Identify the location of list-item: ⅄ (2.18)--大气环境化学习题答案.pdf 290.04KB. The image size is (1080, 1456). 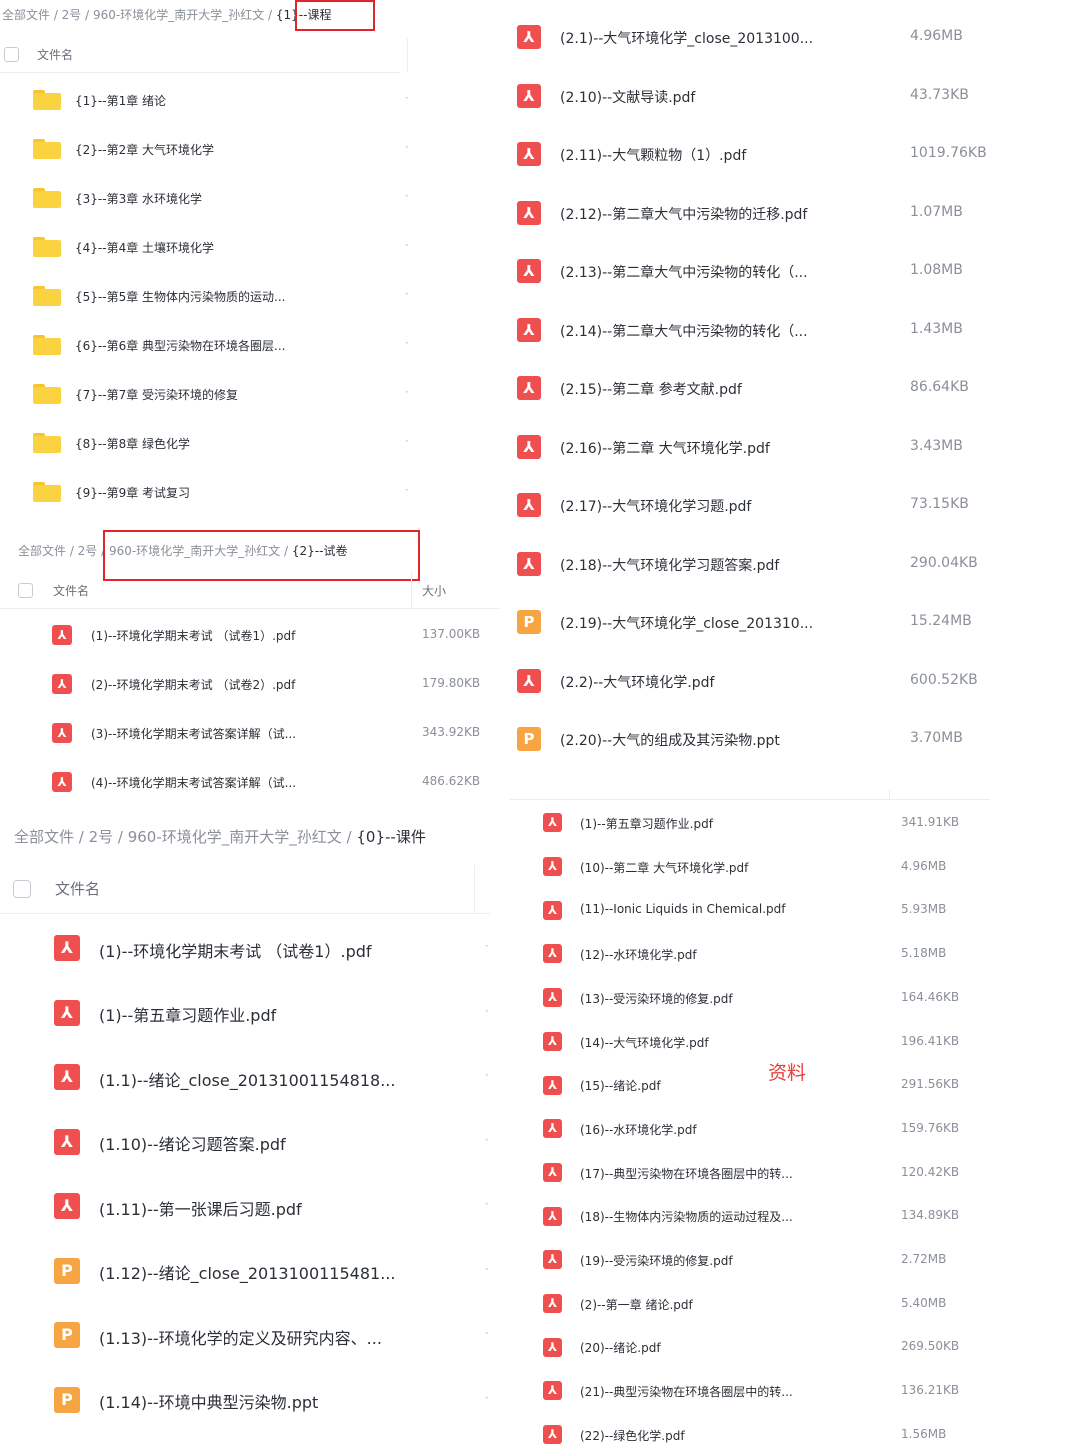
(792, 564).